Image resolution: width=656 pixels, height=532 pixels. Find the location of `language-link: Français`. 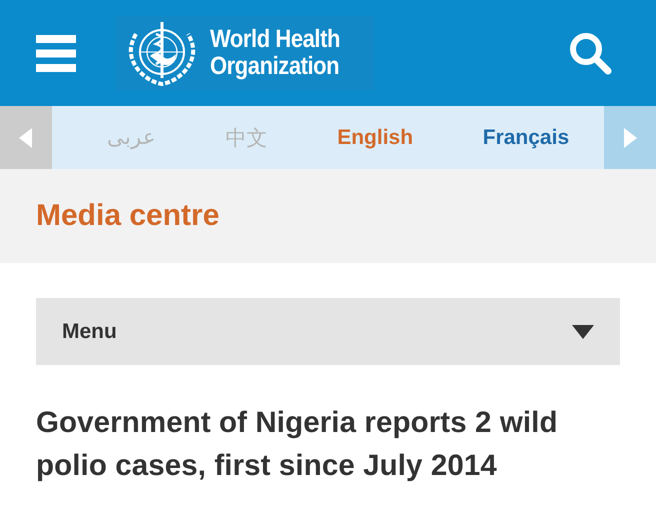

language-link: Français is located at coordinates (526, 138).